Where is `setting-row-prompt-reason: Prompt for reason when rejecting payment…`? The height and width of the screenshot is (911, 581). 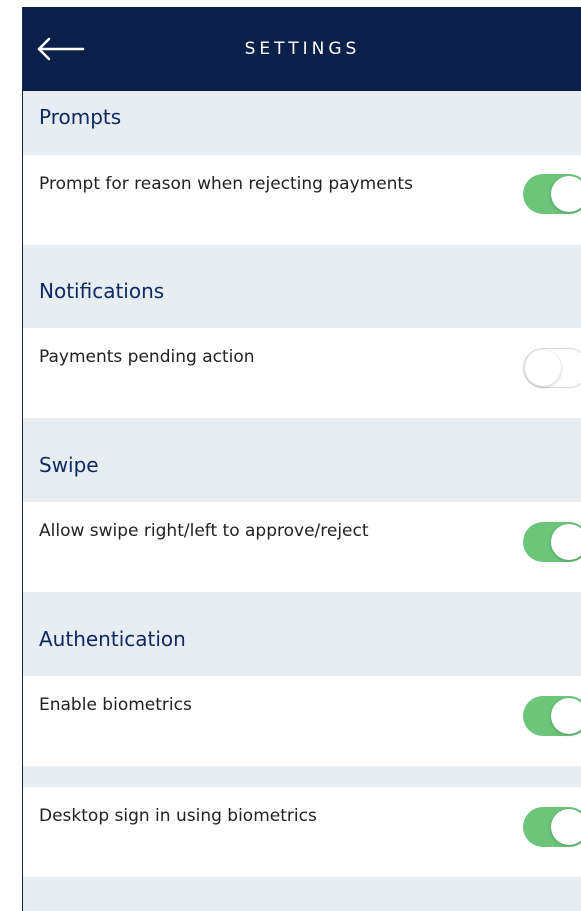 setting-row-prompt-reason: Prompt for reason when rejecting payment… is located at coordinates (302, 200).